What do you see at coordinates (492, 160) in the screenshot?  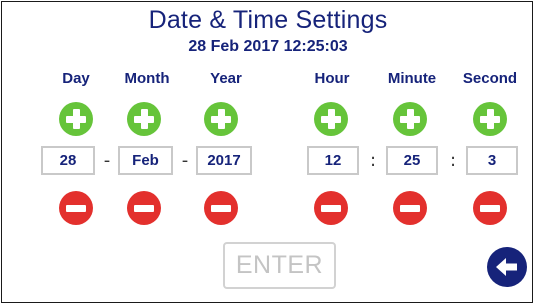 I see `second-value-field: 3` at bounding box center [492, 160].